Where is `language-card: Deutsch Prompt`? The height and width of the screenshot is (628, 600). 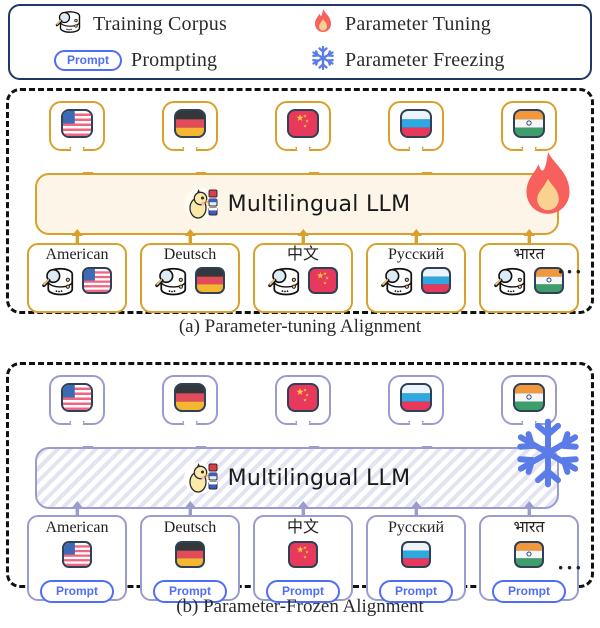
language-card: Deutsch Prompt is located at coordinates (190, 559).